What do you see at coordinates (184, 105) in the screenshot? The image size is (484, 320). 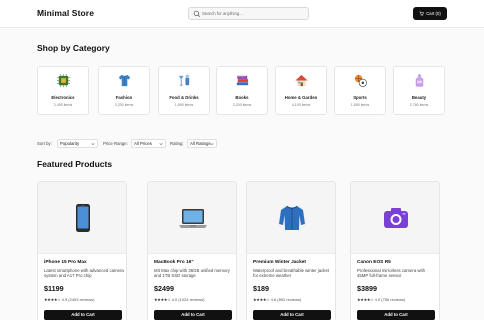 I see `category-count: 1,890 items` at bounding box center [184, 105].